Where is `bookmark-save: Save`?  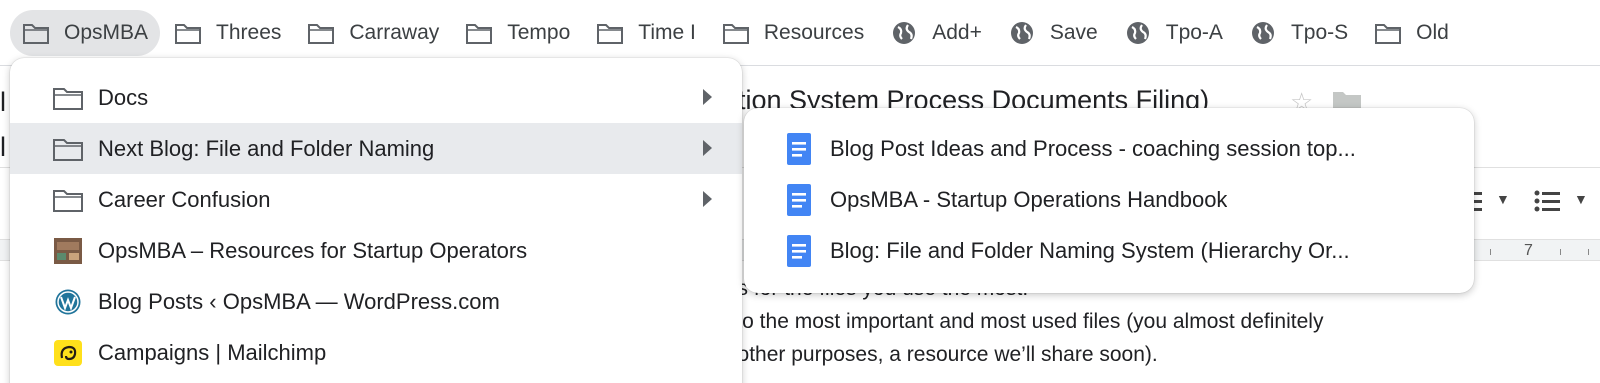 bookmark-save: Save is located at coordinates (1053, 33).